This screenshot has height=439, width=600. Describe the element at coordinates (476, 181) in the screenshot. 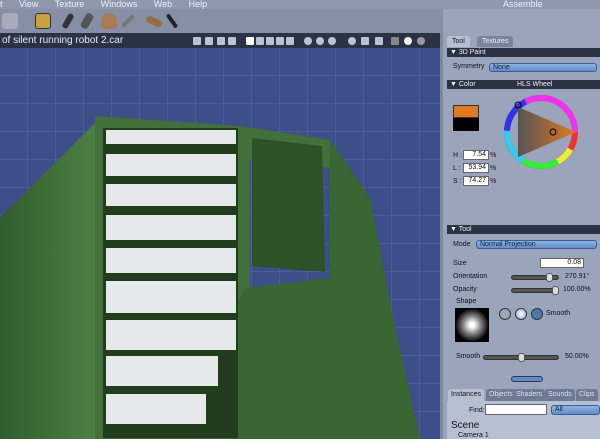

I see `s-field: 74.27` at that location.